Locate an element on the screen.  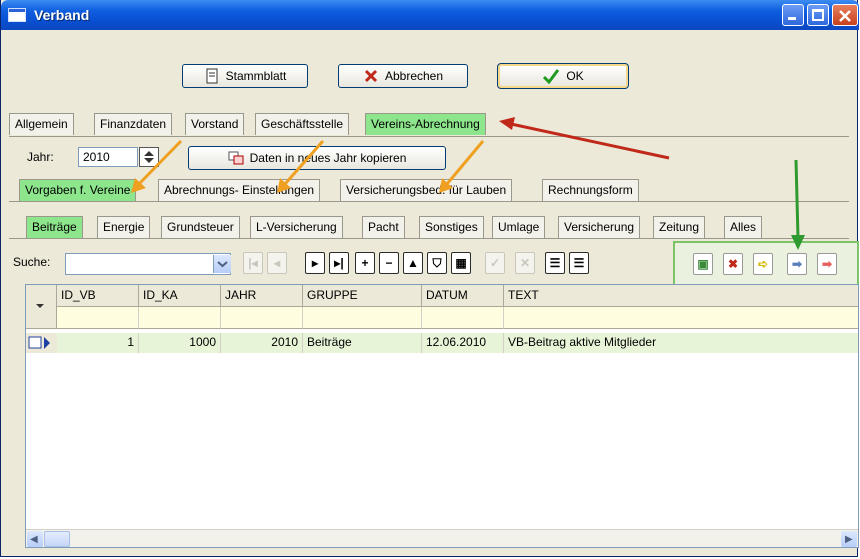
green-arrowhead is located at coordinates (798, 242).